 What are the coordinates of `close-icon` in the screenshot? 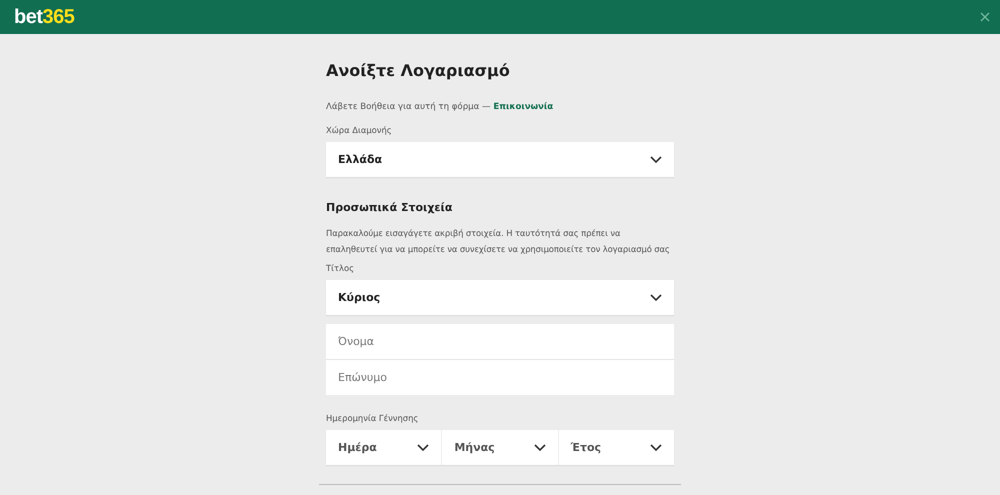 It's located at (985, 17).